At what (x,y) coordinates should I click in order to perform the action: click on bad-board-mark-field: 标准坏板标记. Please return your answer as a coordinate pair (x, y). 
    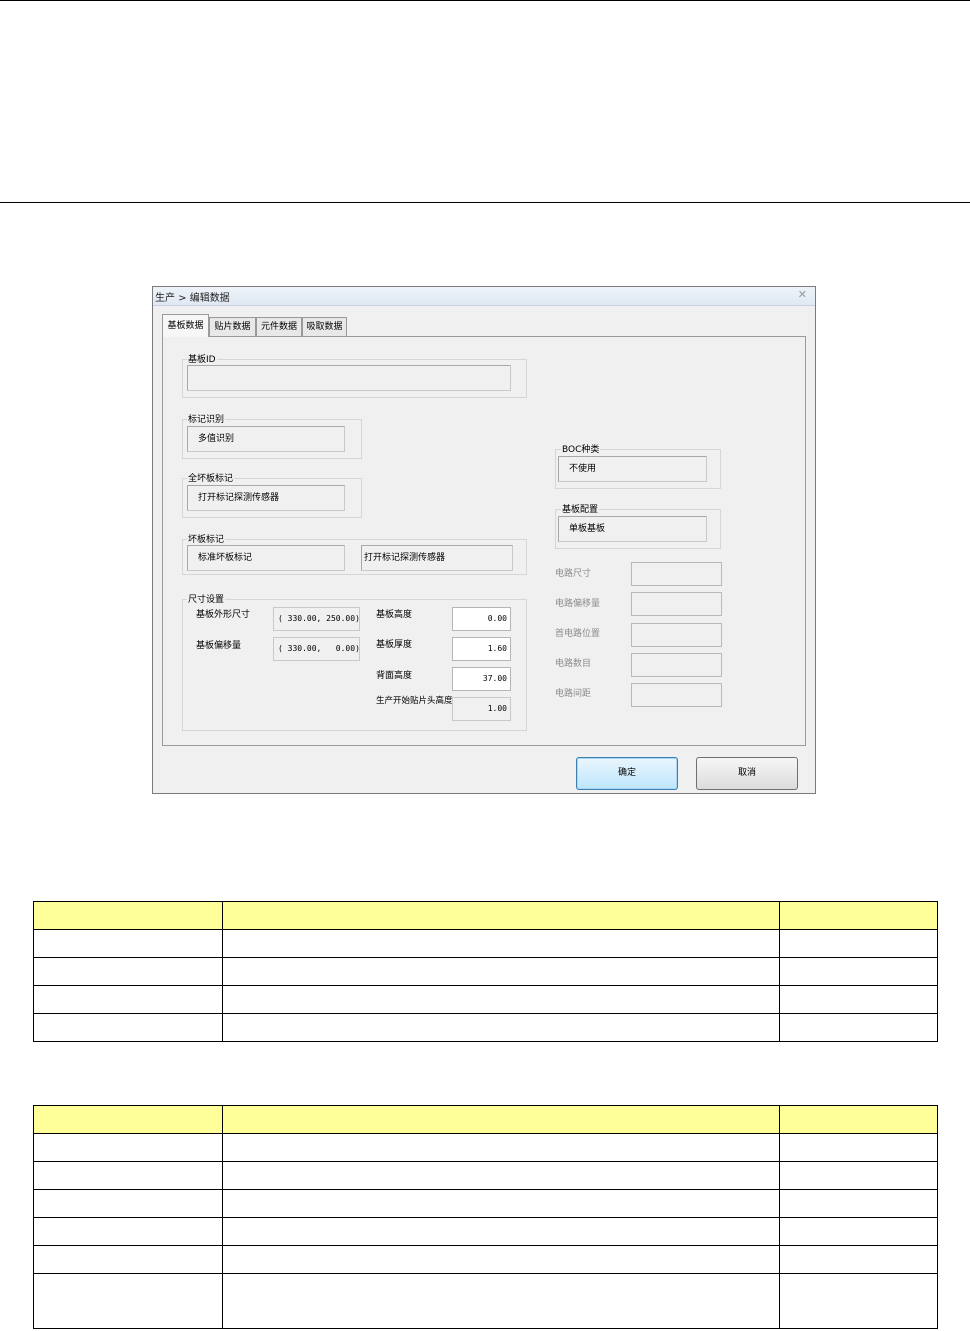
    Looking at the image, I should click on (266, 558).